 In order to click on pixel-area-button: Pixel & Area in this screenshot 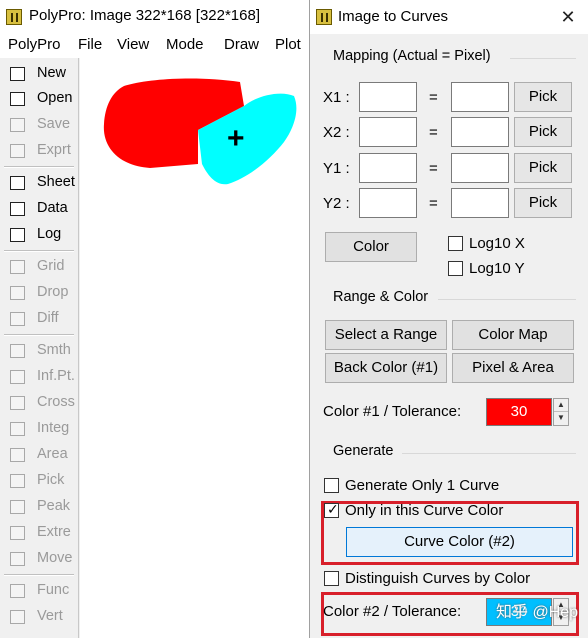, I will do `click(513, 368)`.